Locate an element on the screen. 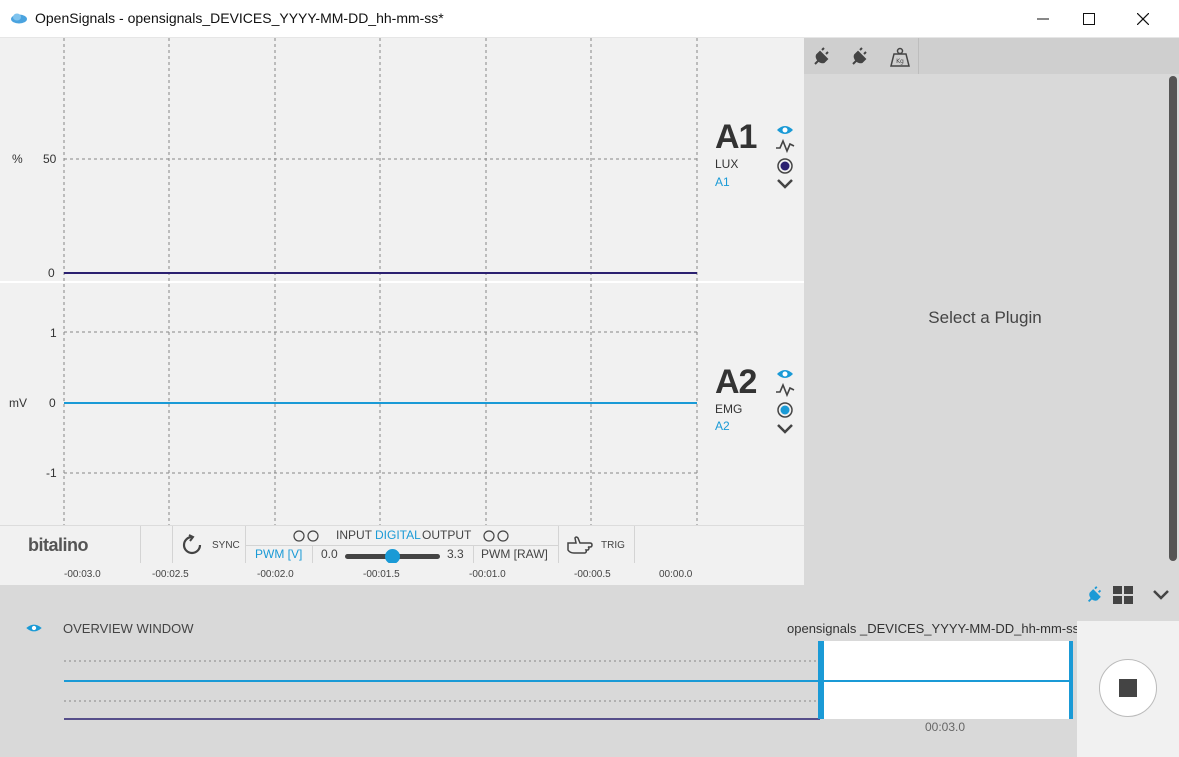  pwm-raw-label: PWM [RAW] is located at coordinates (514, 554).